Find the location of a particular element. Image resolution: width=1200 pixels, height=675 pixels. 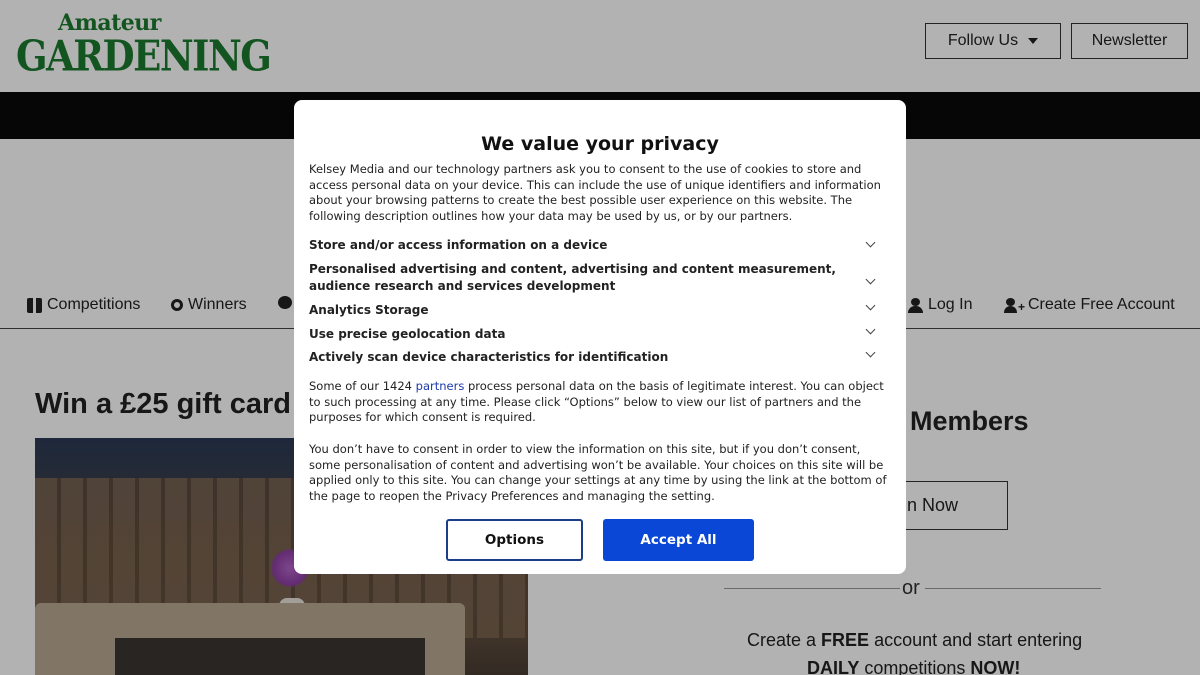

options-button: Options is located at coordinates (514, 540).